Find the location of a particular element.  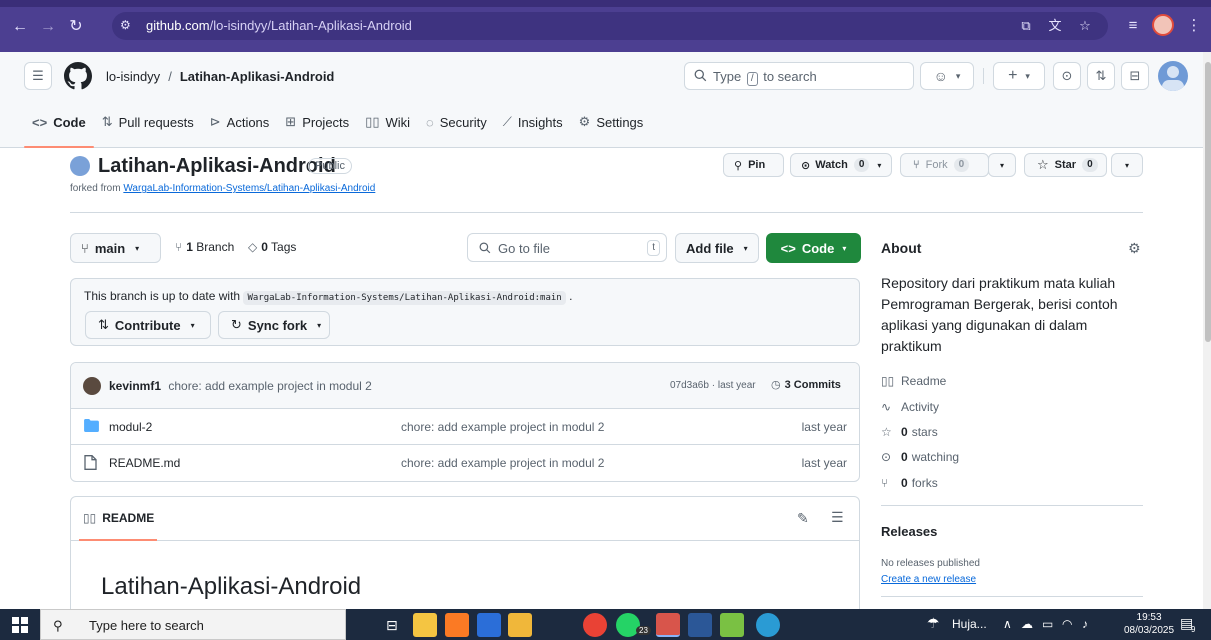

watching-link: ⊙ 0 watching is located at coordinates (920, 457).